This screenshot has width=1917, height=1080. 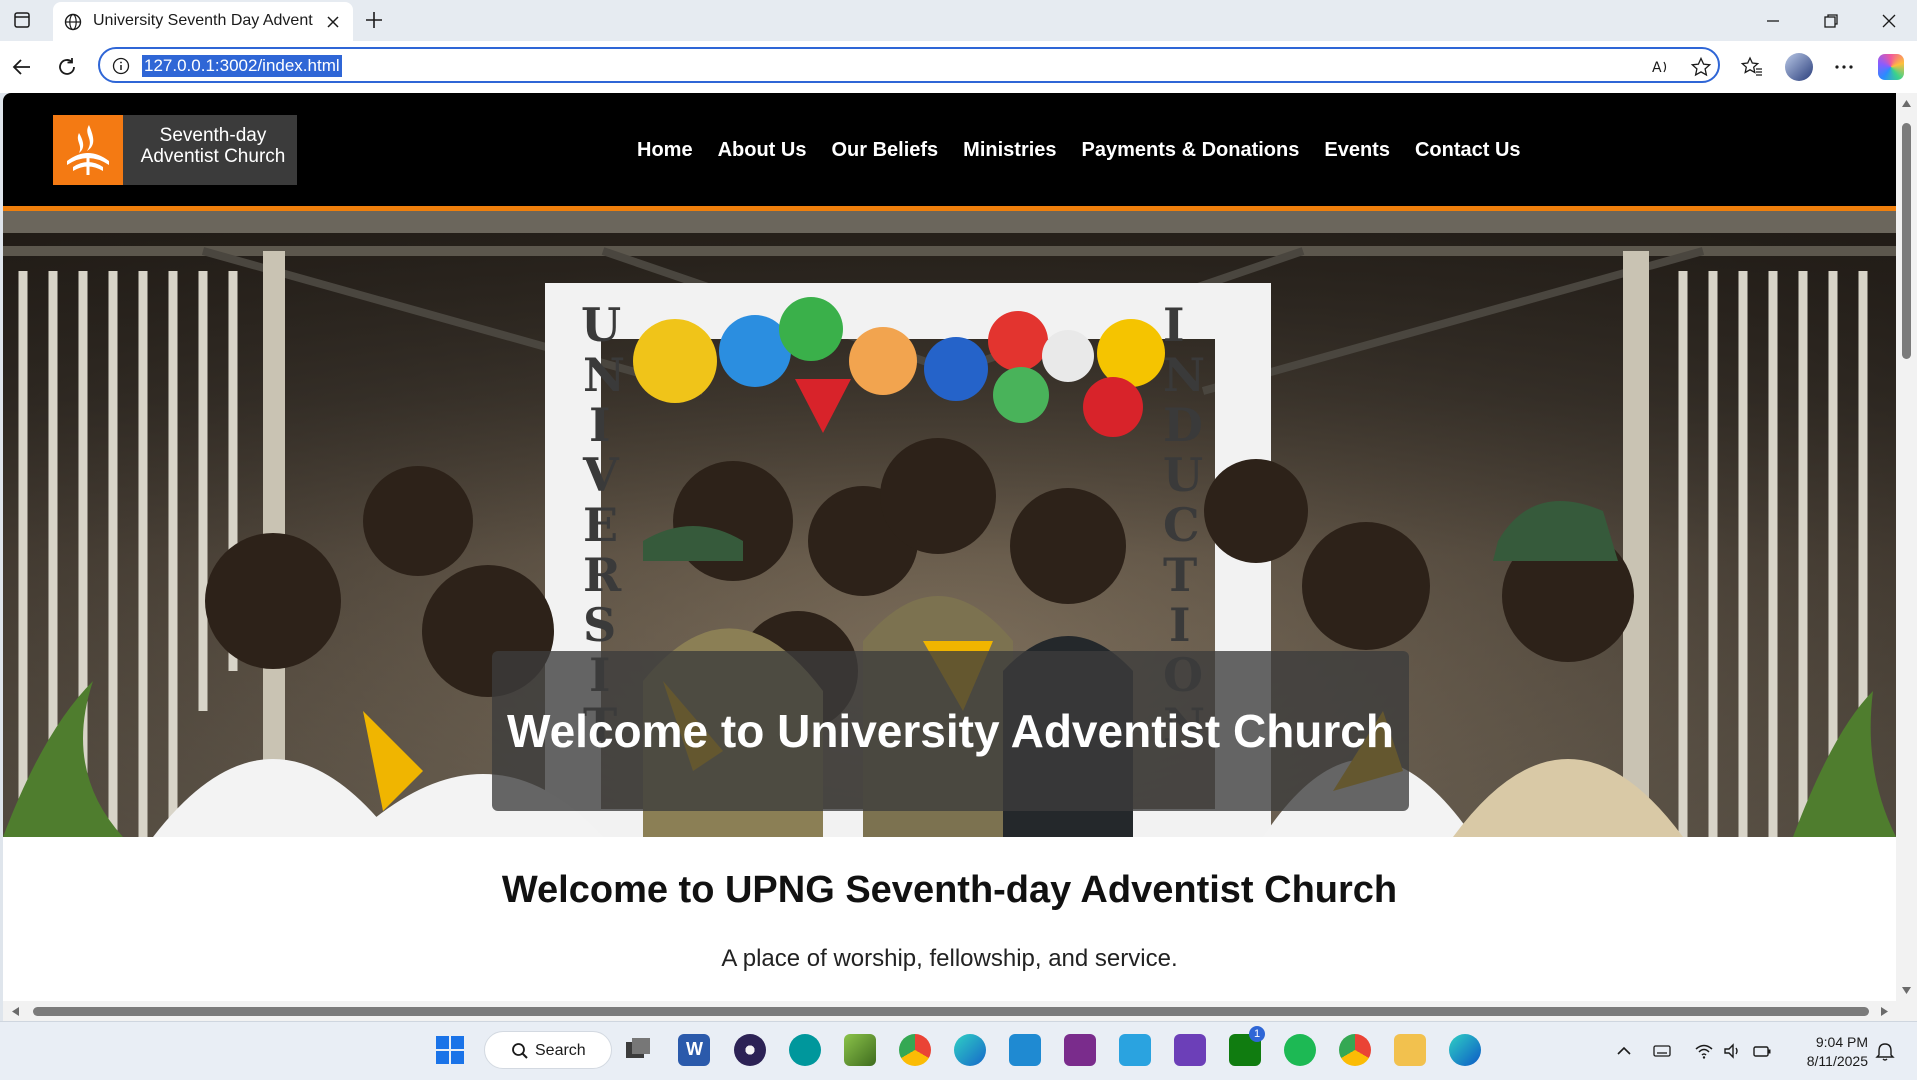 I want to click on spotify-icon, so click(x=1300, y=1050).